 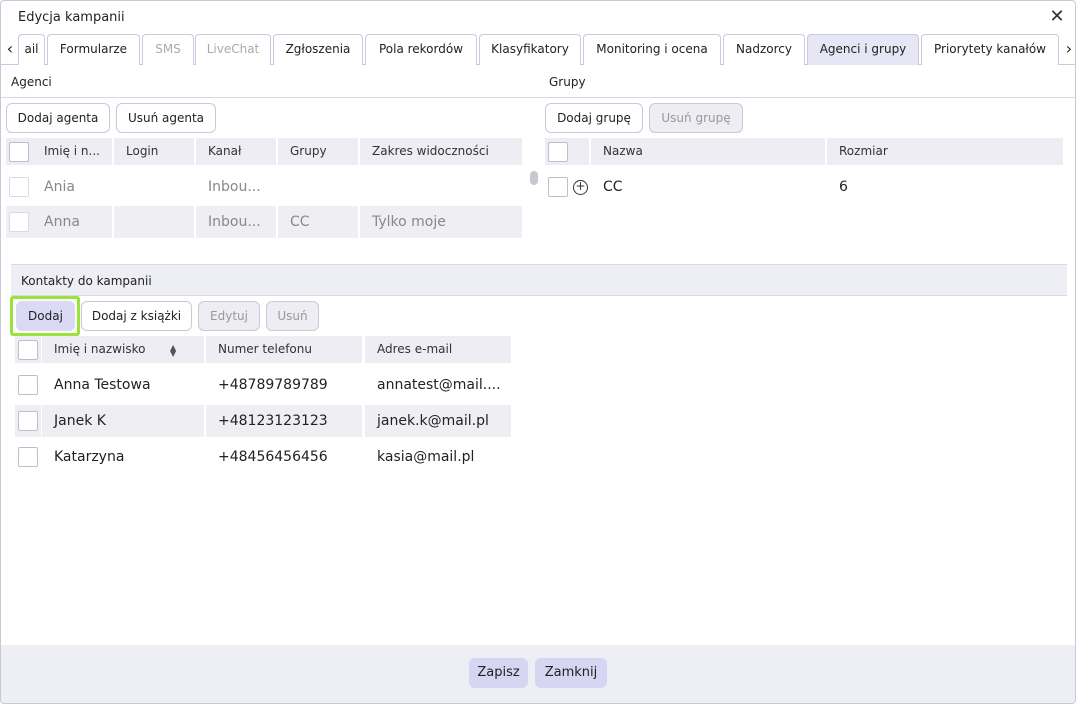 What do you see at coordinates (438, 349) in the screenshot?
I see `contacts-col-email: Adres e-mail` at bounding box center [438, 349].